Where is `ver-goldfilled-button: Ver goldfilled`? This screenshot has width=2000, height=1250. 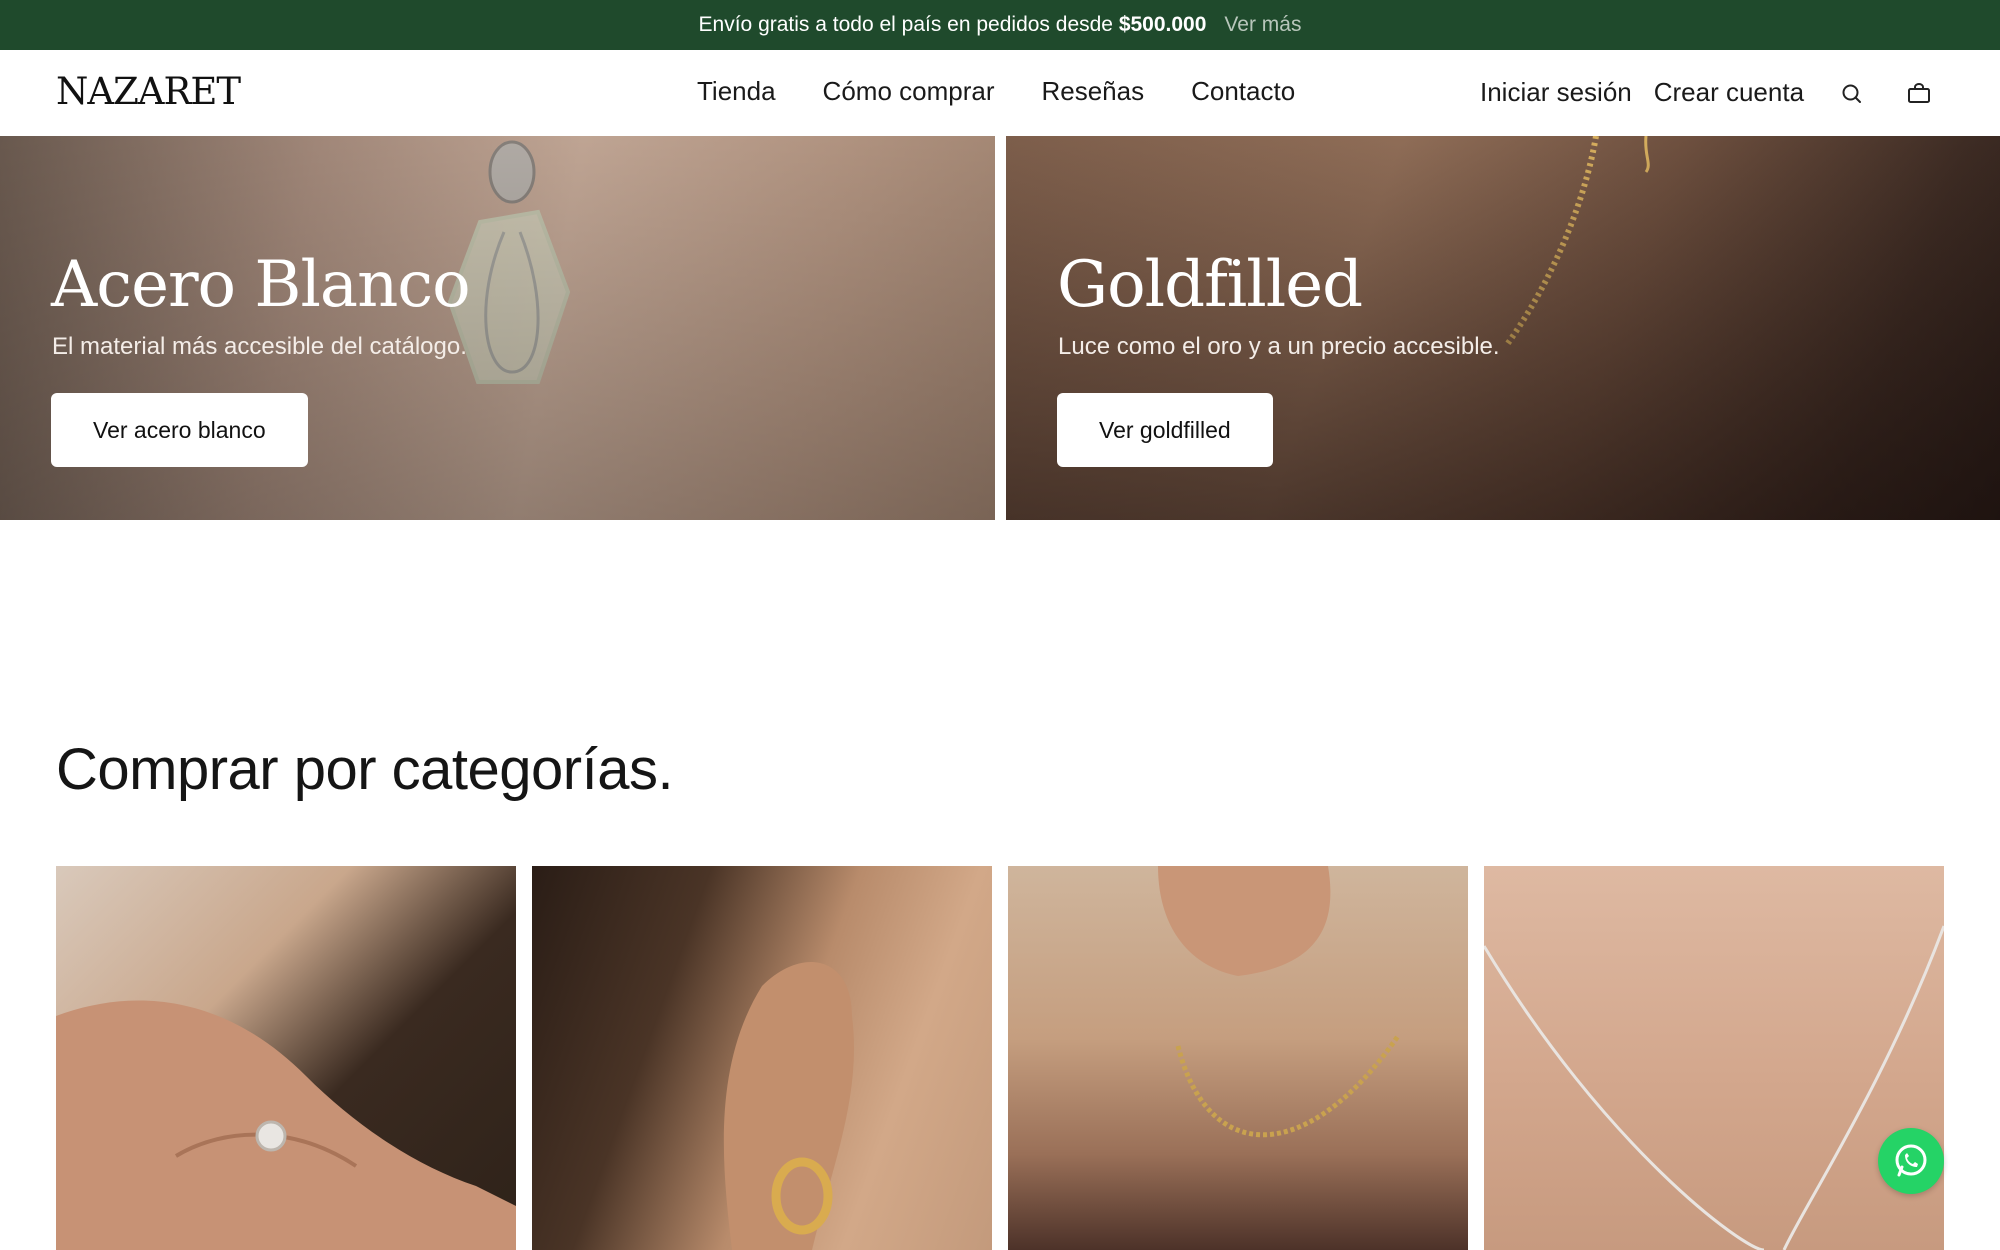
ver-goldfilled-button: Ver goldfilled is located at coordinates (1165, 430).